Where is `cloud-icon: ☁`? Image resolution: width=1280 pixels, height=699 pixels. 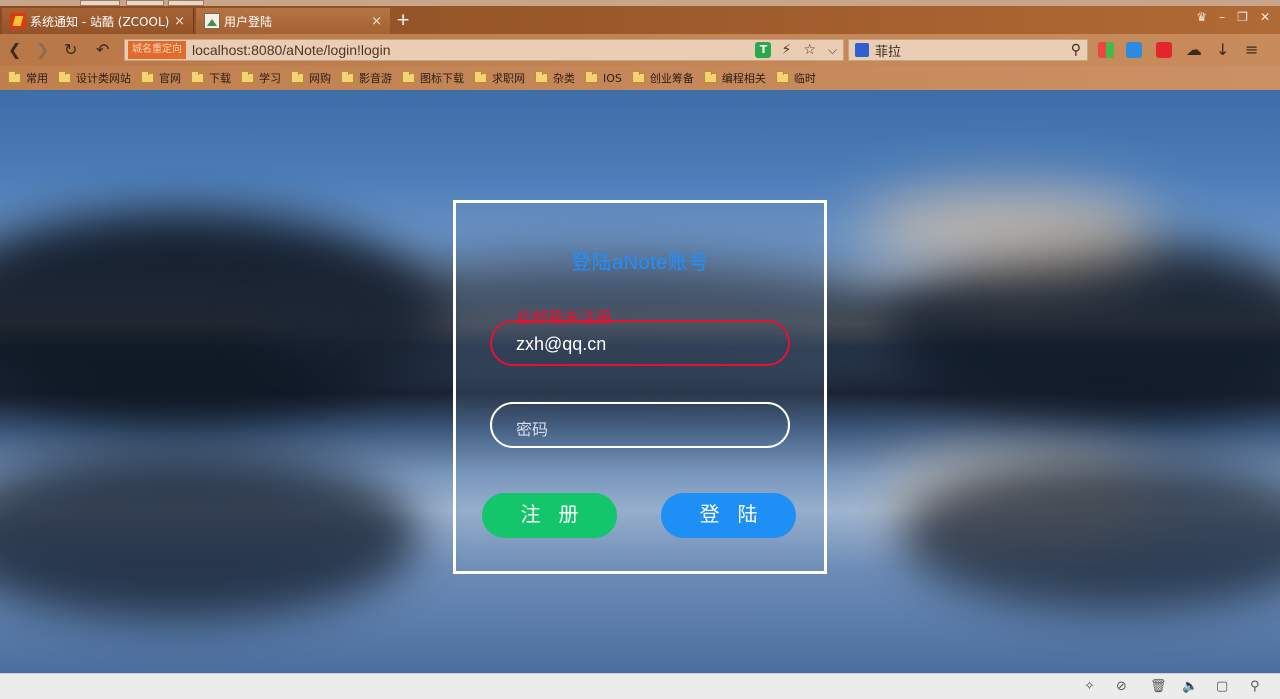
cloud-icon: ☁ is located at coordinates (1194, 50).